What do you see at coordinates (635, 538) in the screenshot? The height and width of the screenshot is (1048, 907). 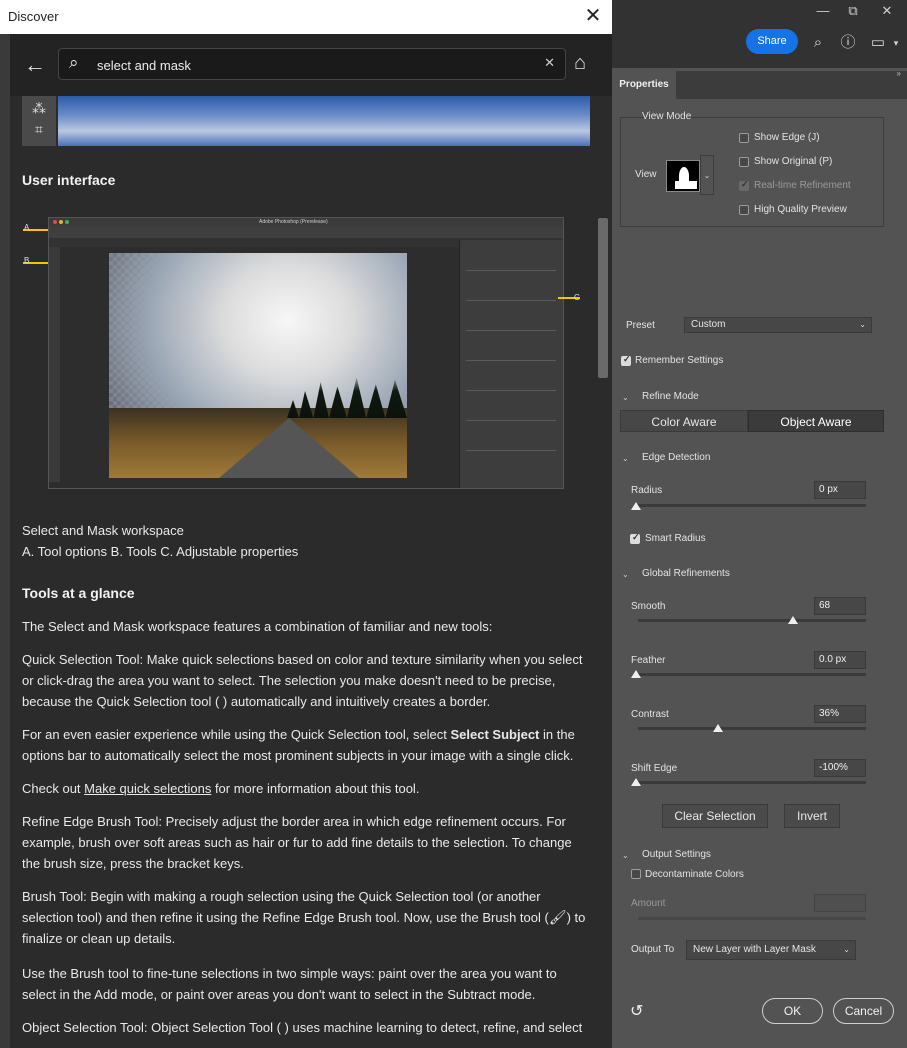 I see `smart-radius-checkbox` at bounding box center [635, 538].